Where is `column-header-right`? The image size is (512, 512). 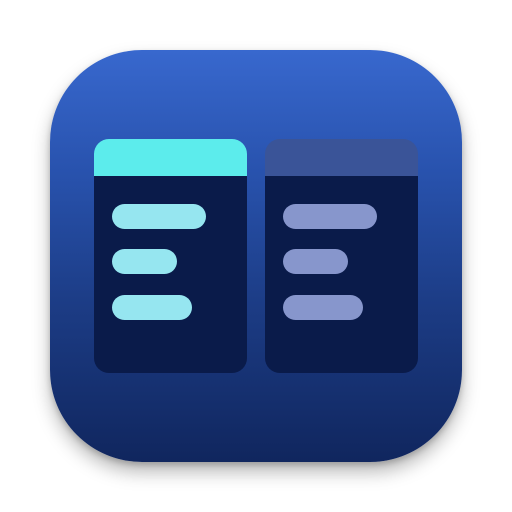
column-header-right is located at coordinates (341, 157).